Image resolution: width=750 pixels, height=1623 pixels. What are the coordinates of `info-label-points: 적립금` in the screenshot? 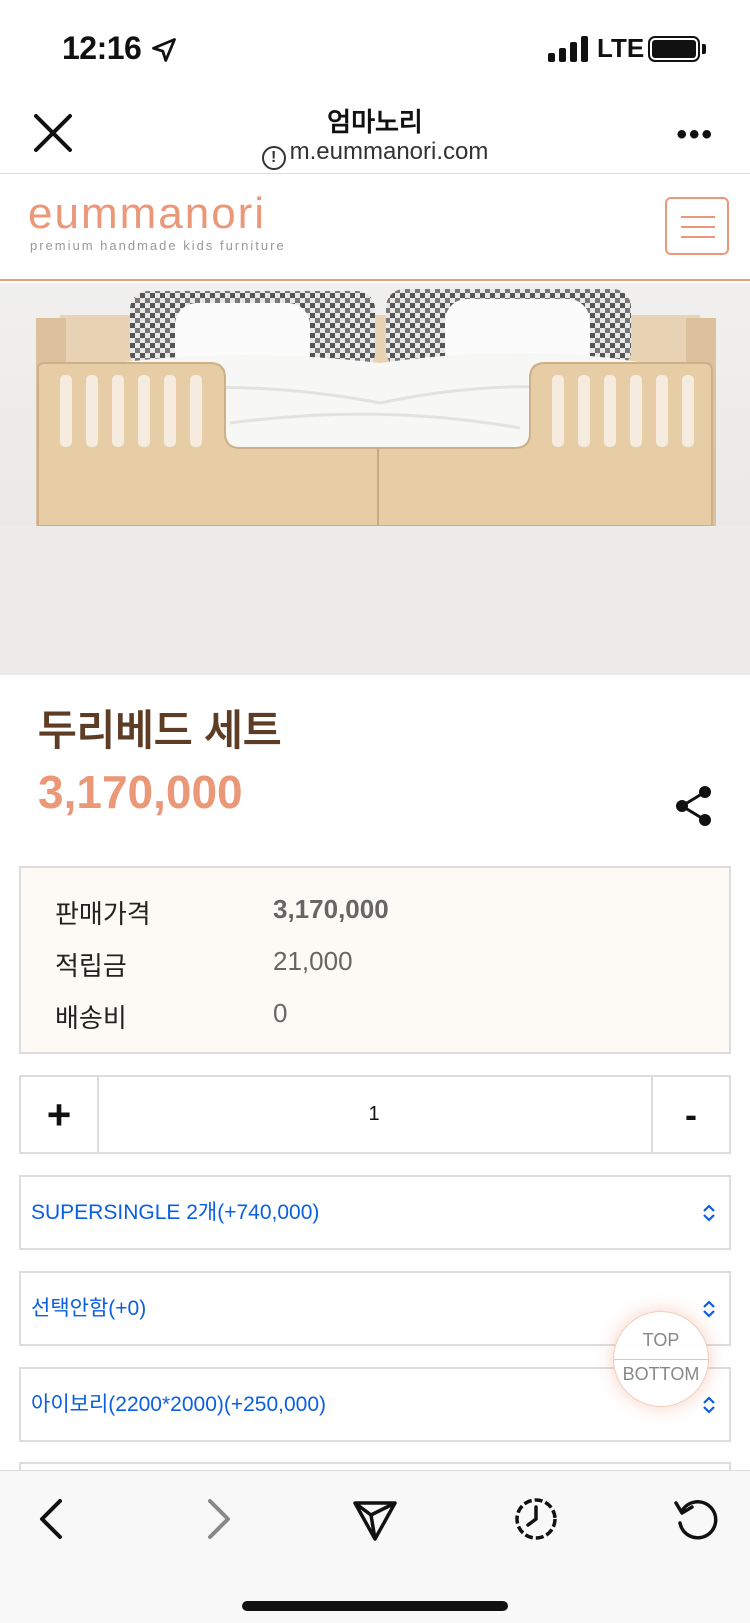 It's located at (91, 966).